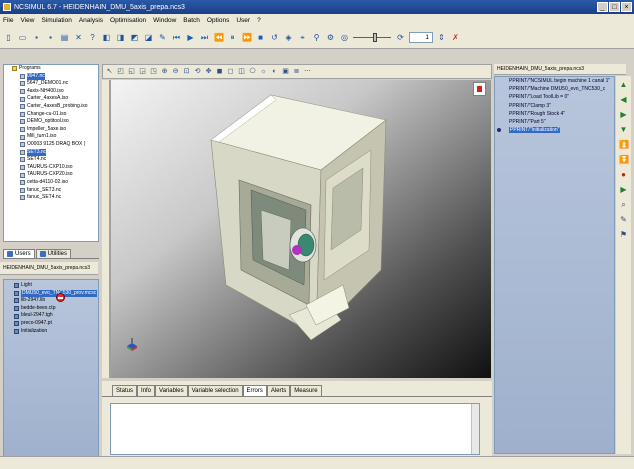  Describe the element at coordinates (475, 429) in the screenshot. I see `errors-scrollbar` at that location.